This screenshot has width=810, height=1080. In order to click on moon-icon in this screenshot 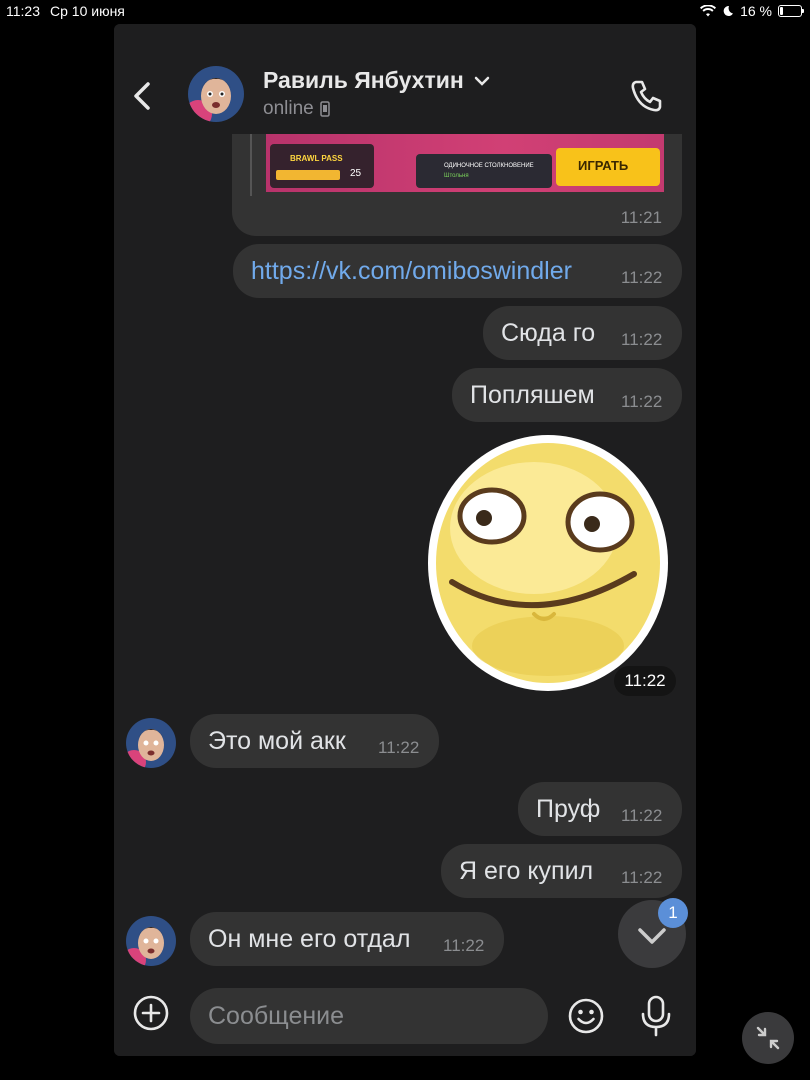, I will do `click(728, 10)`.